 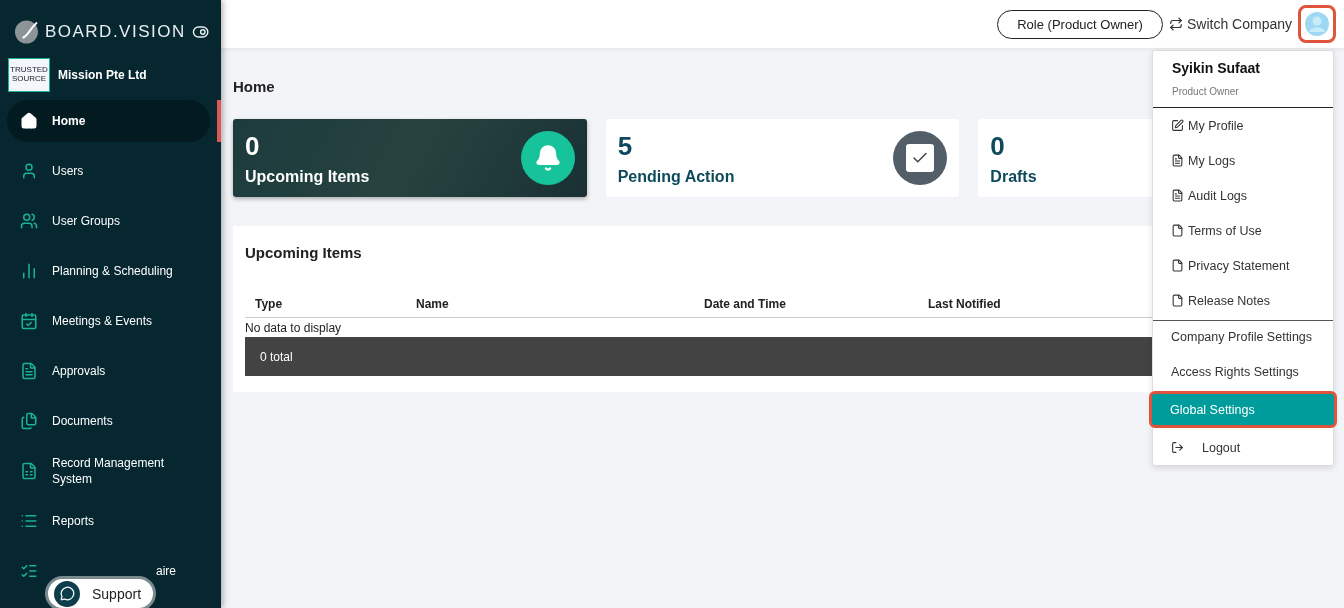 I want to click on user-role: Product Owner, so click(x=1206, y=91).